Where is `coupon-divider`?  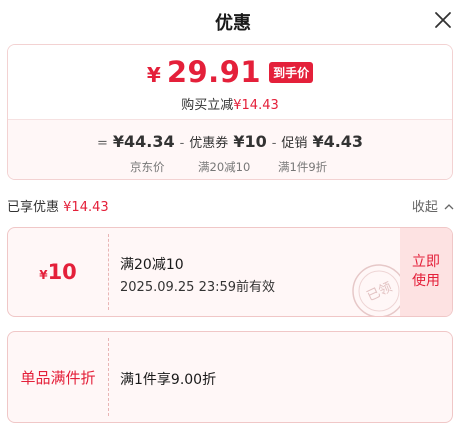 coupon-divider is located at coordinates (108, 272).